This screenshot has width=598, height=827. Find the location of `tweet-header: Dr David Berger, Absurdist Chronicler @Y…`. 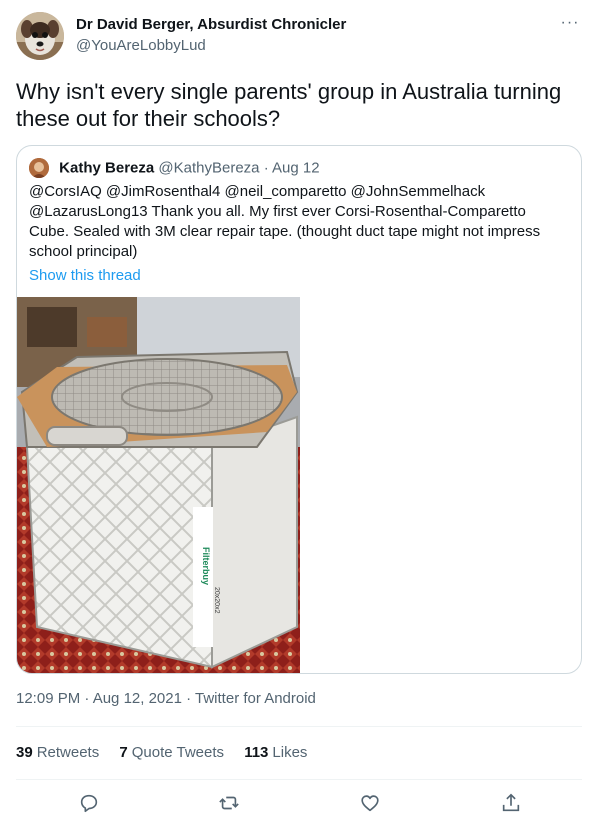

tweet-header: Dr David Berger, Absurdist Chronicler @Y… is located at coordinates (299, 37).